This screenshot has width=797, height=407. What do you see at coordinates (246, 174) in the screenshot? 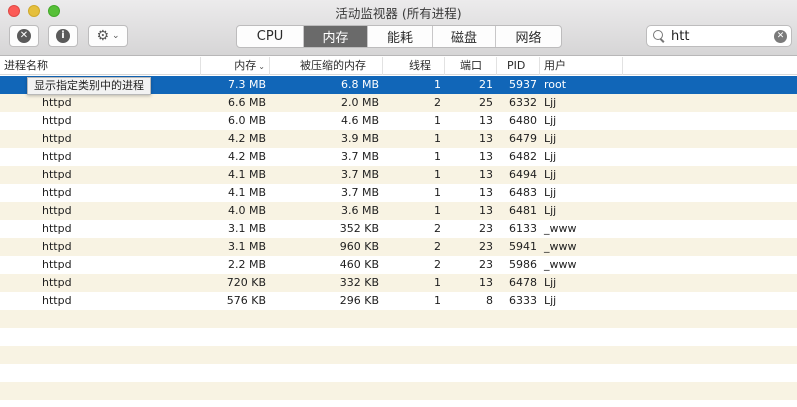
I see `memory-value: 4.1 MB` at bounding box center [246, 174].